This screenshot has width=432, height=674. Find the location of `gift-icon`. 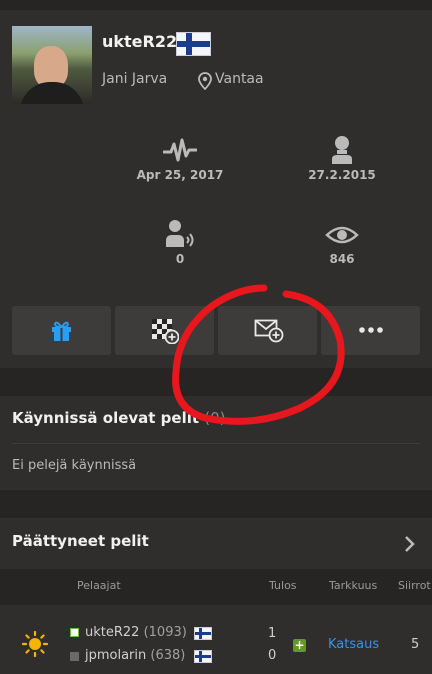

gift-icon is located at coordinates (61, 331).